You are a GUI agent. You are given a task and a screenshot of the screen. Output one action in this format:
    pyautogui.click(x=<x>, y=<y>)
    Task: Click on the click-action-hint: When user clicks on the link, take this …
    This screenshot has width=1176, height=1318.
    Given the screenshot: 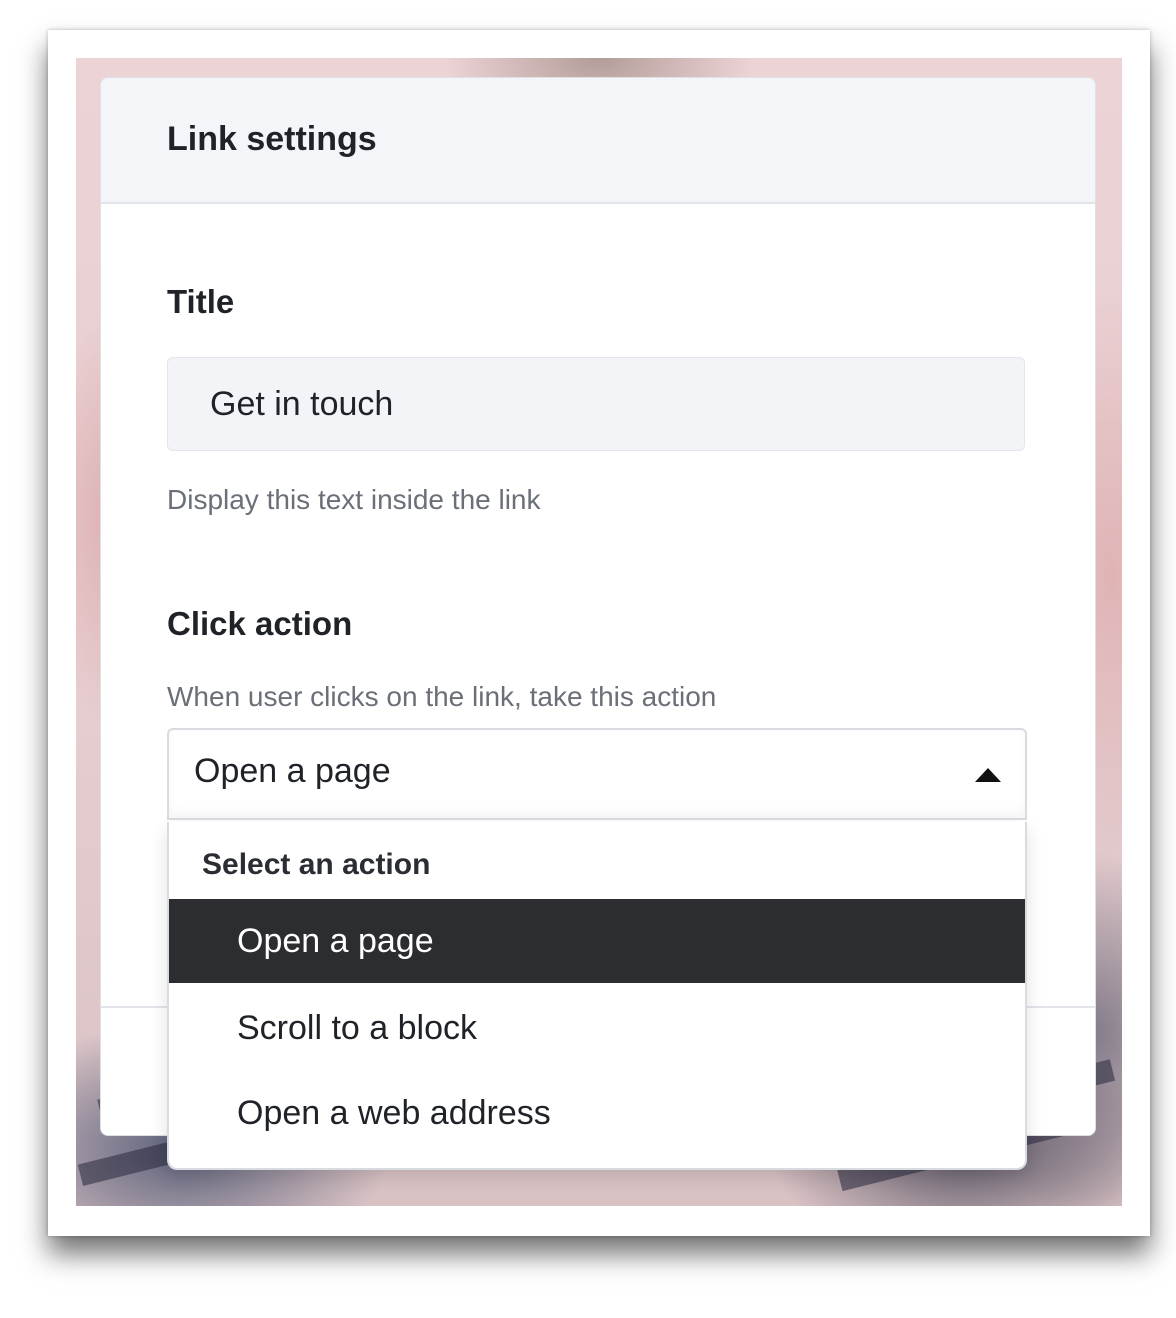 What is the action you would take?
    pyautogui.click(x=442, y=696)
    